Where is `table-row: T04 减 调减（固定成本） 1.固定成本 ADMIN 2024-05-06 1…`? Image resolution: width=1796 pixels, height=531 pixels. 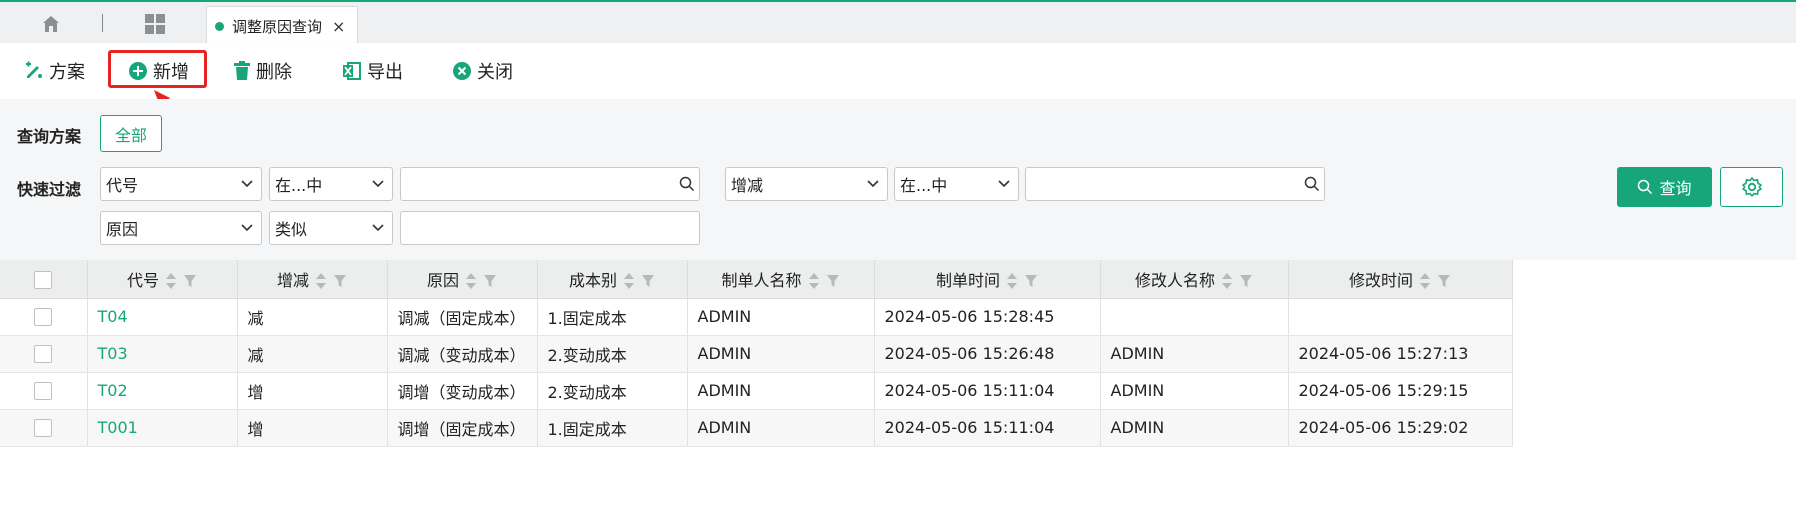
table-row: T04 减 调减（固定成本） 1.固定成本 ADMIN 2024-05-06 1… is located at coordinates (756, 317).